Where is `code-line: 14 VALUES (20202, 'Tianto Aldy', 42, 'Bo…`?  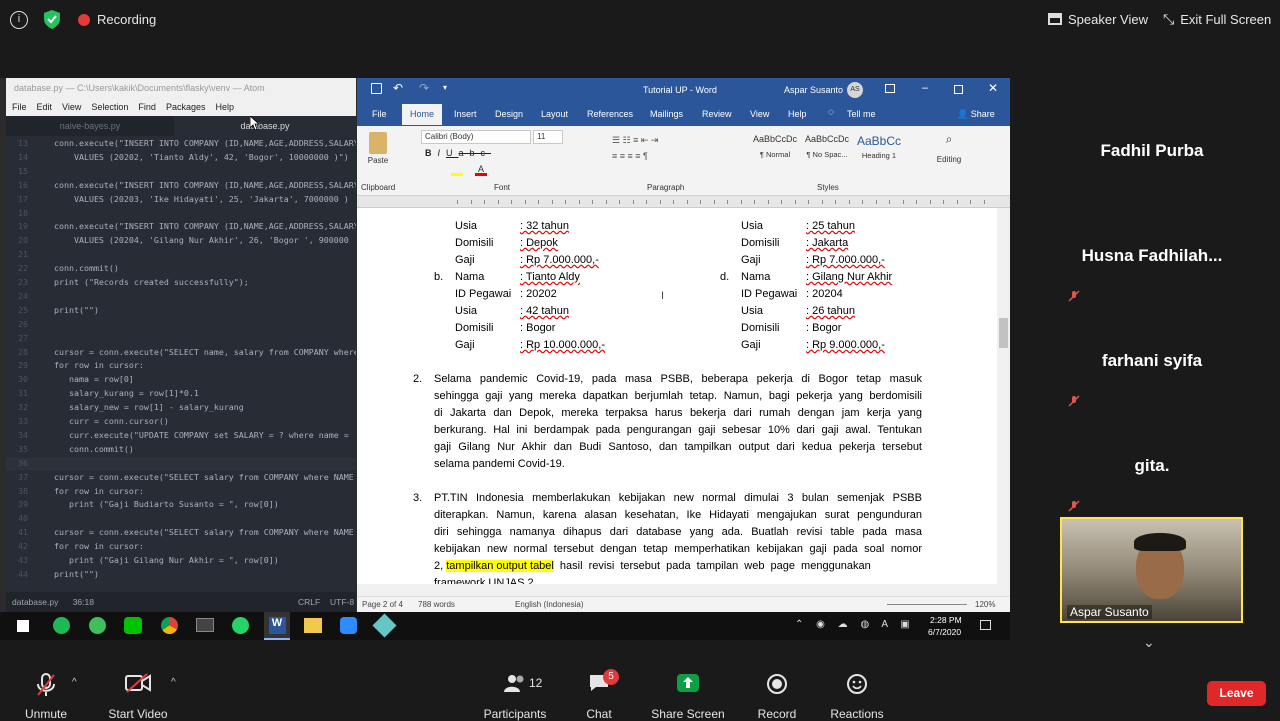 code-line: 14 VALUES (20202, 'Tianto Aldy', 42, 'Bo… is located at coordinates (181, 158).